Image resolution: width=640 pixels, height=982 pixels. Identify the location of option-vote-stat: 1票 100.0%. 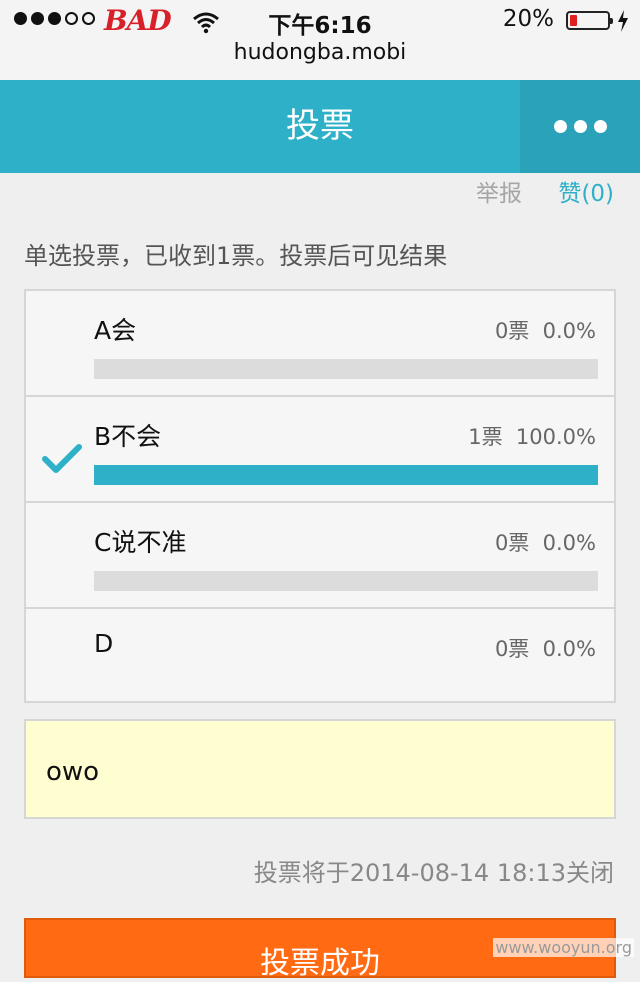
(532, 437).